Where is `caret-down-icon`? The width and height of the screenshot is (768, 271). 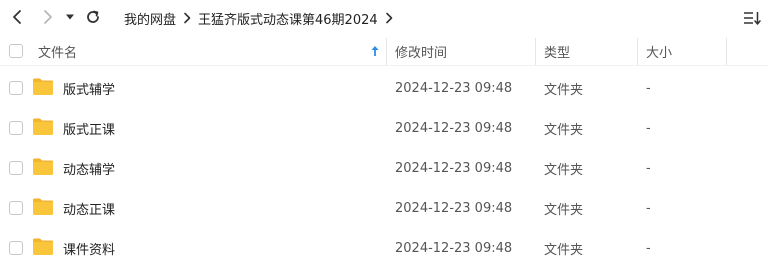 caret-down-icon is located at coordinates (70, 17).